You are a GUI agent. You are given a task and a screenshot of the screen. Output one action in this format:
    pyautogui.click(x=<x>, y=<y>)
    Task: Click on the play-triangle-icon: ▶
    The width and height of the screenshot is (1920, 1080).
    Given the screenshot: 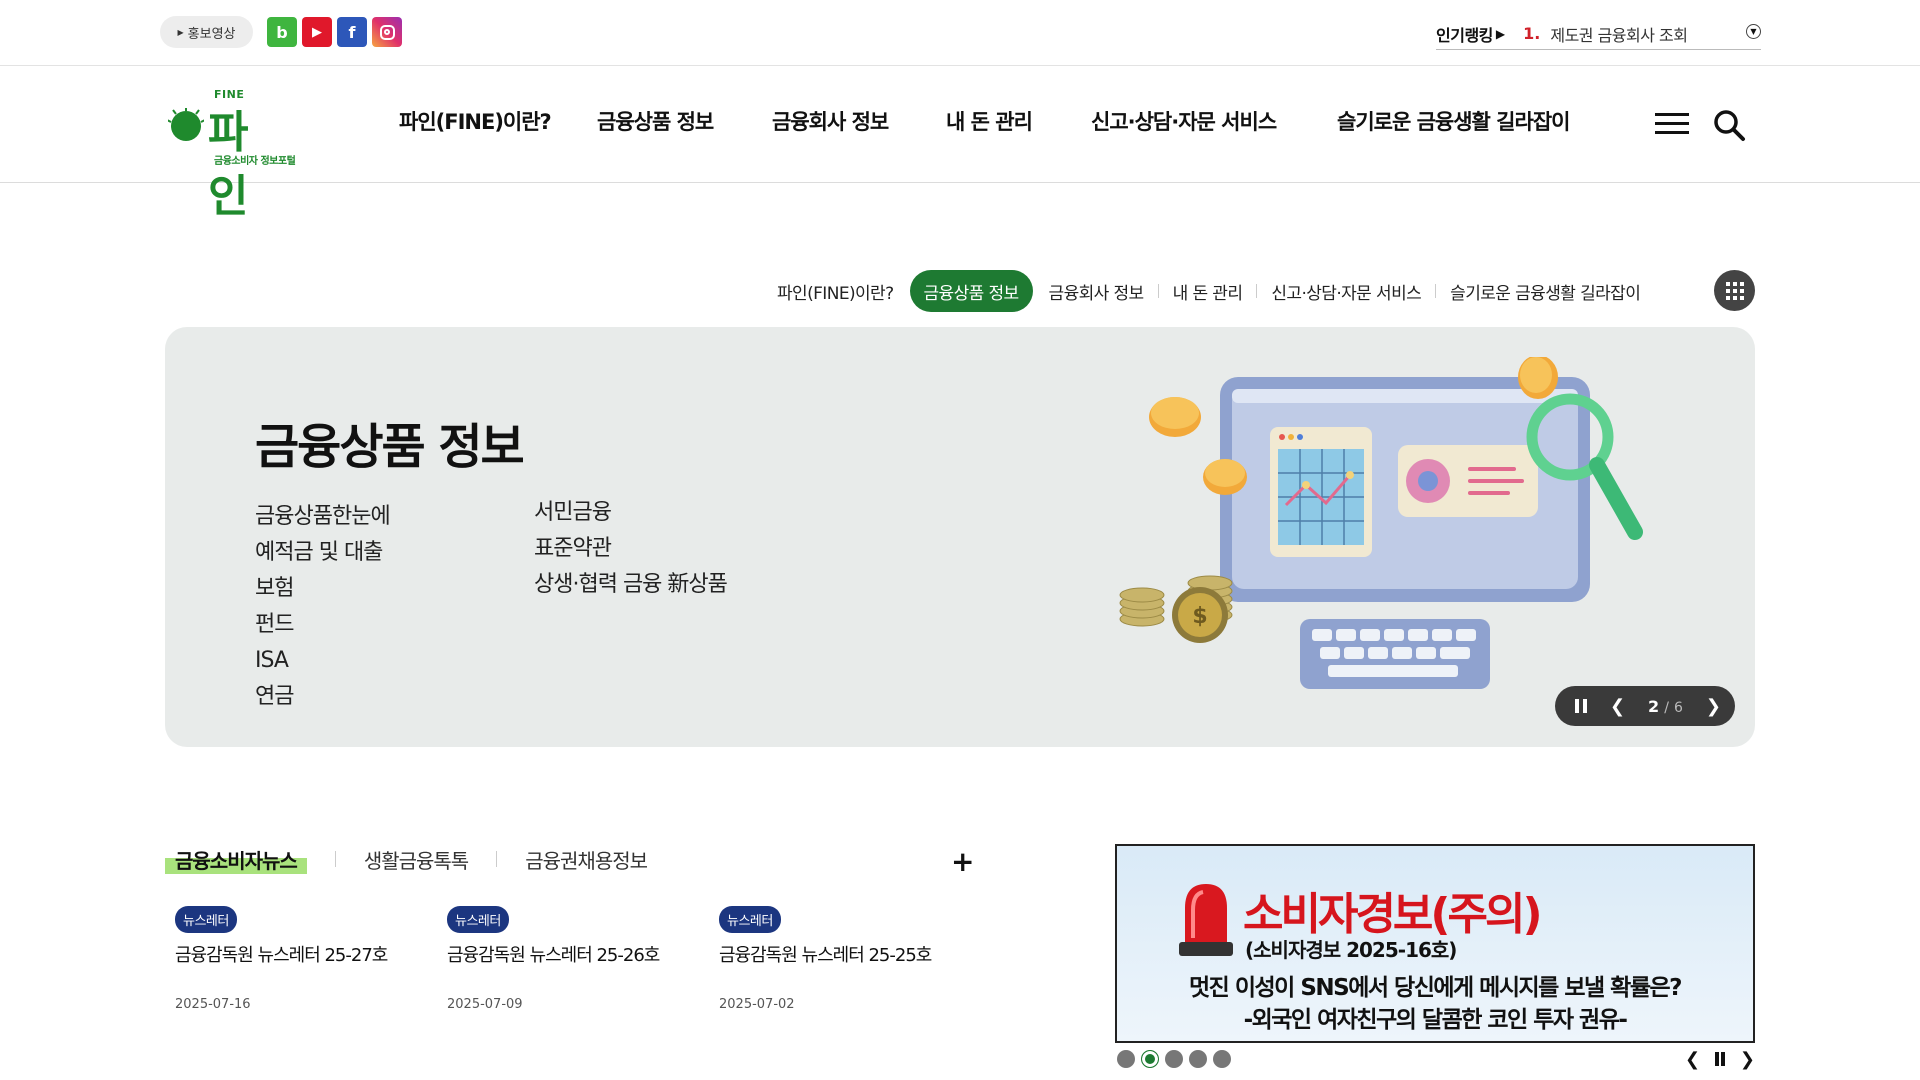 What is the action you would take?
    pyautogui.click(x=180, y=32)
    